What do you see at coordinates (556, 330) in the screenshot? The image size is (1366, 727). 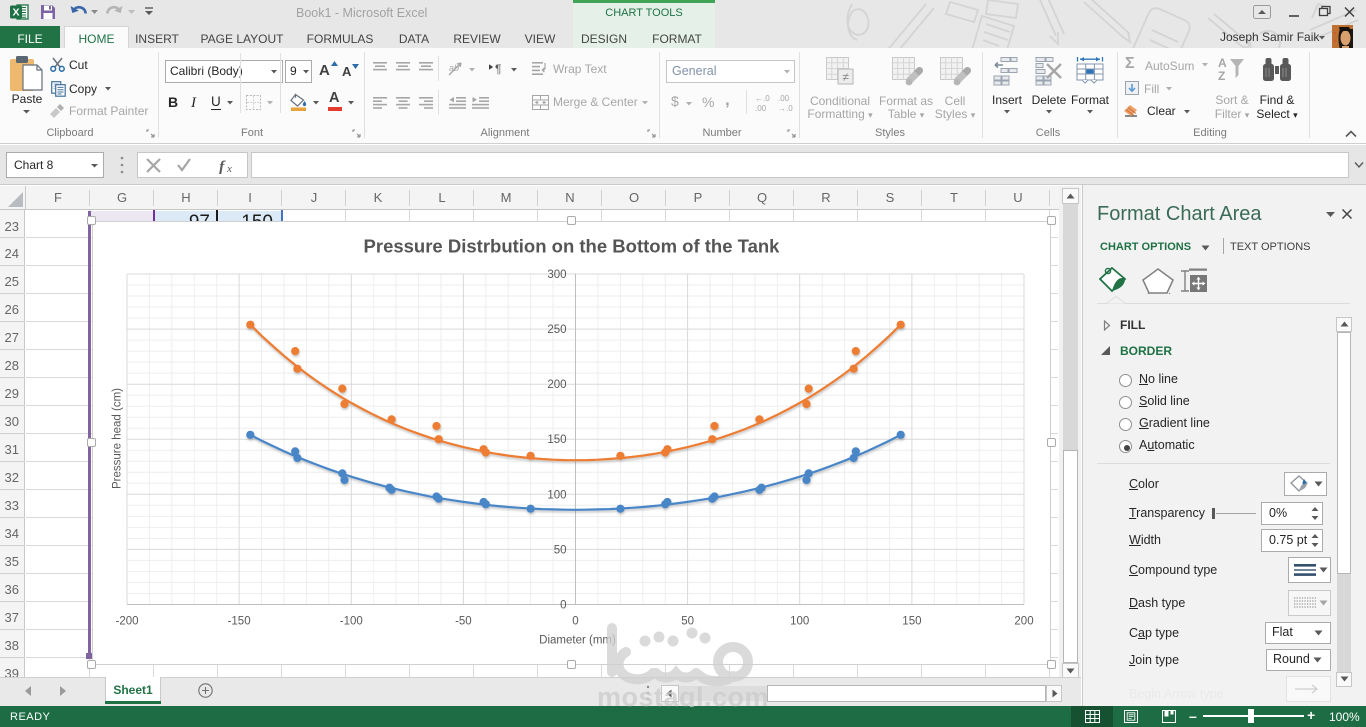 I see `svg-text: 250` at bounding box center [556, 330].